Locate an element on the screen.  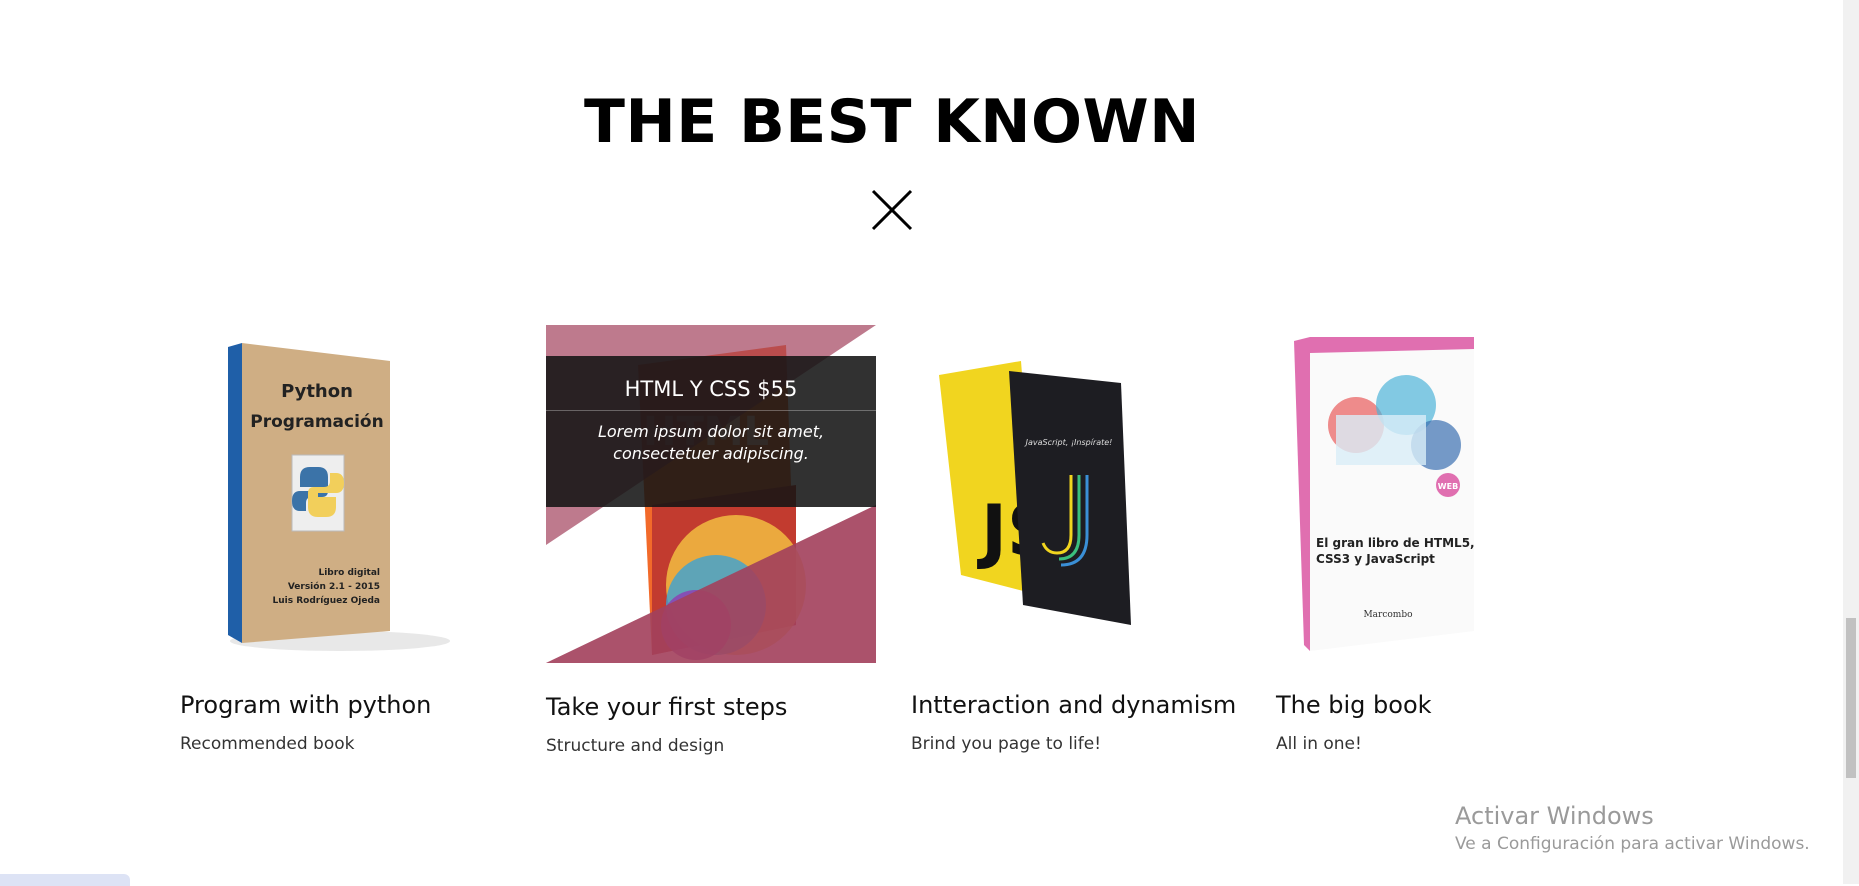
page-title: THE BEST KNOWN is located at coordinates (892, 122).